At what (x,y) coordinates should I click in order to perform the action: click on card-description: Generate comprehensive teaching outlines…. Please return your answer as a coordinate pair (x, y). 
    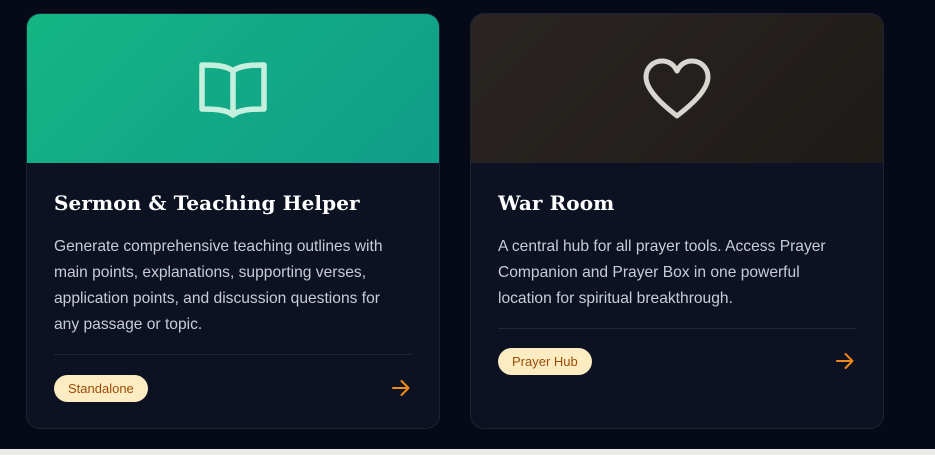
    Looking at the image, I should click on (218, 285).